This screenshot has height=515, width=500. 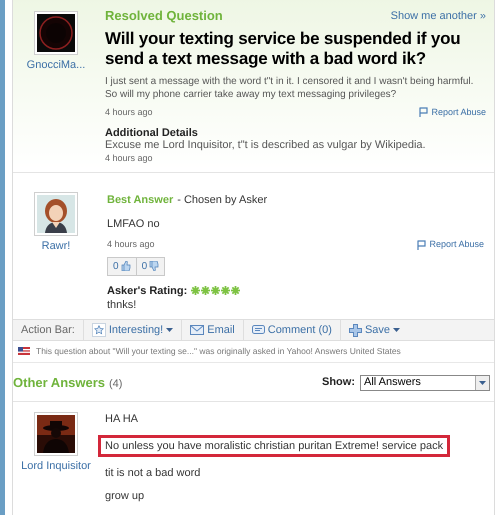 I want to click on action-button: Save, so click(x=374, y=330).